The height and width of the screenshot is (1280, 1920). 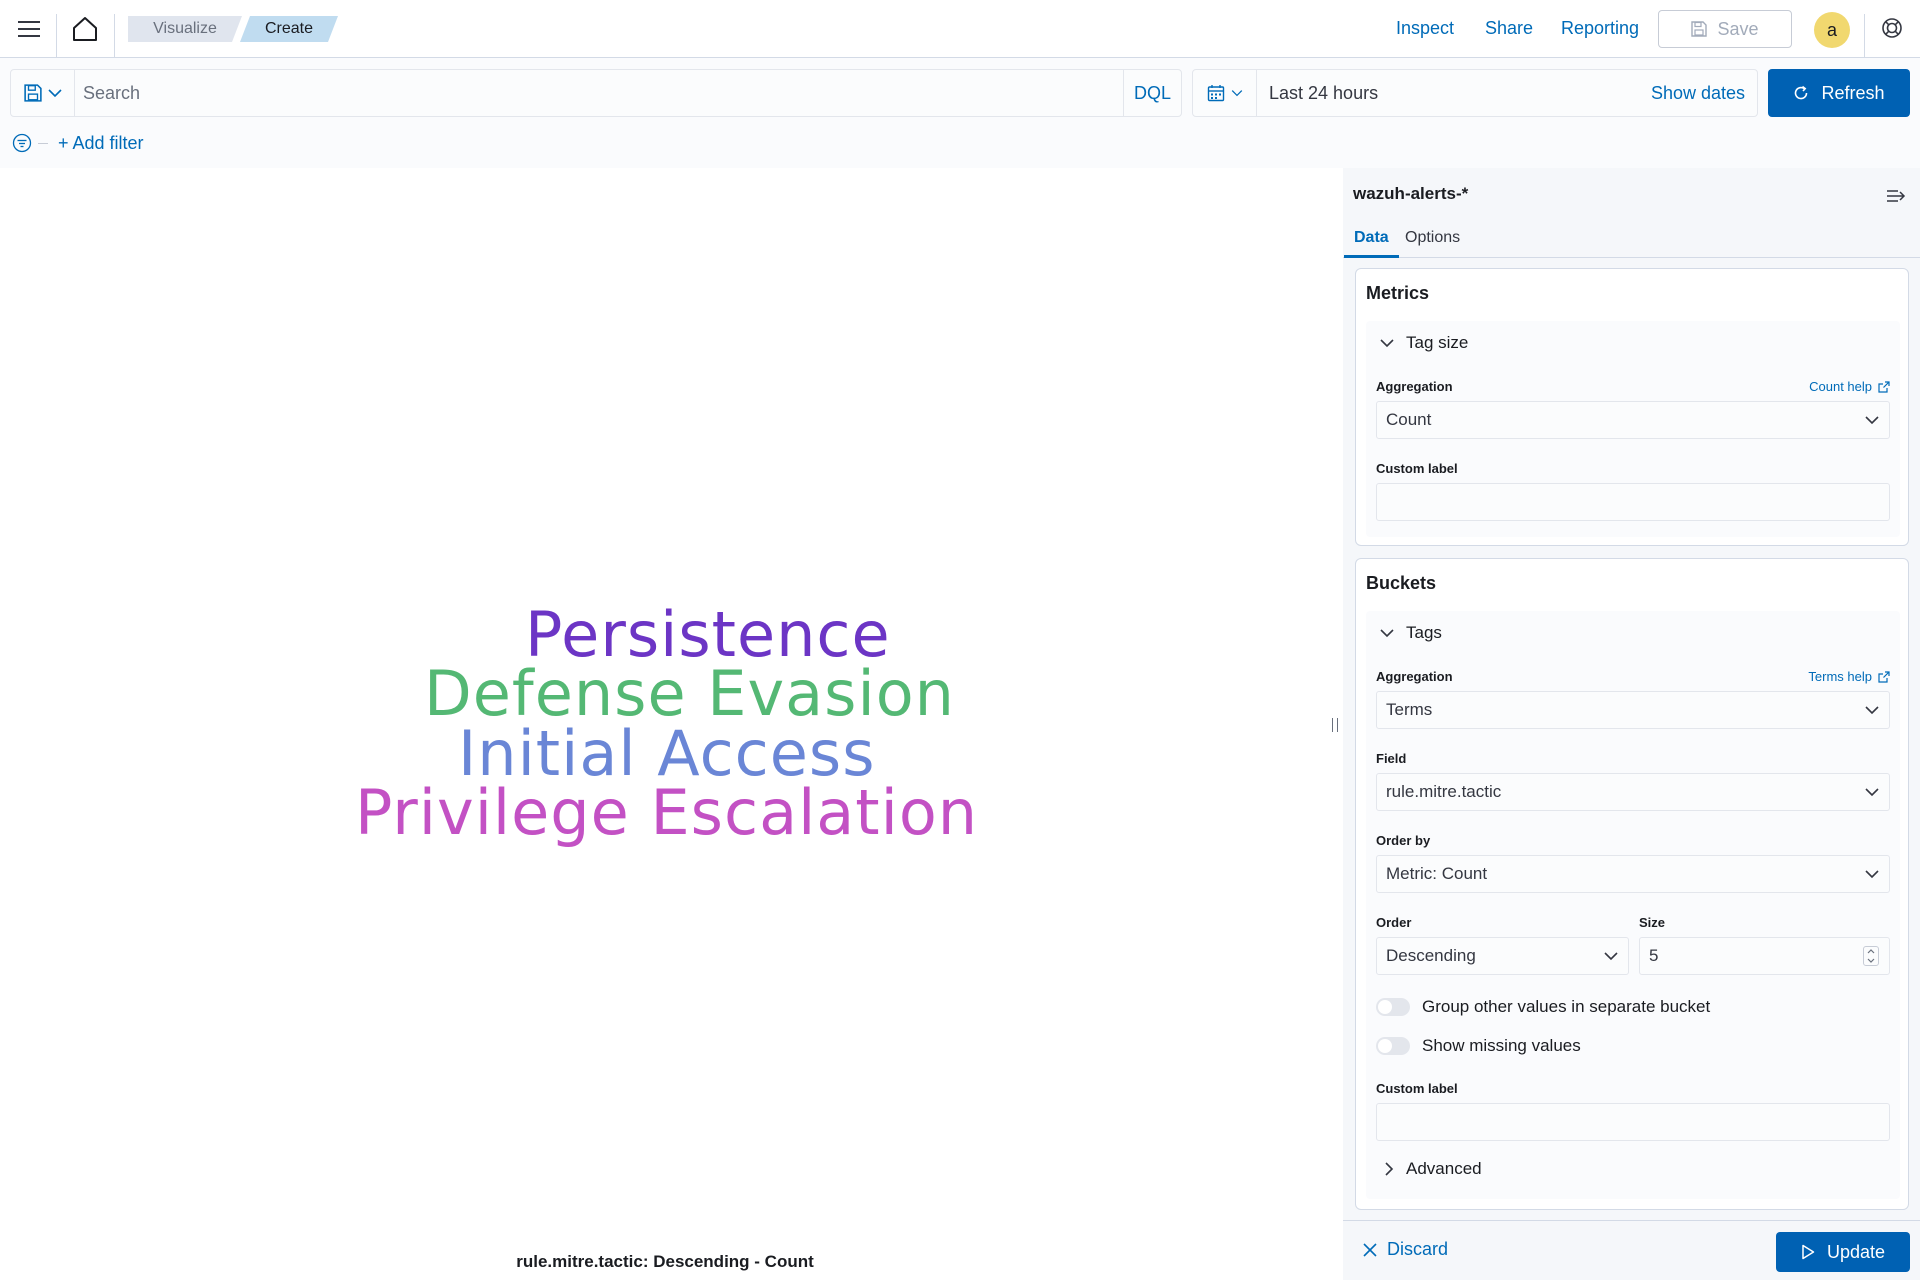 What do you see at coordinates (1391, 758) in the screenshot?
I see `field-label: Field` at bounding box center [1391, 758].